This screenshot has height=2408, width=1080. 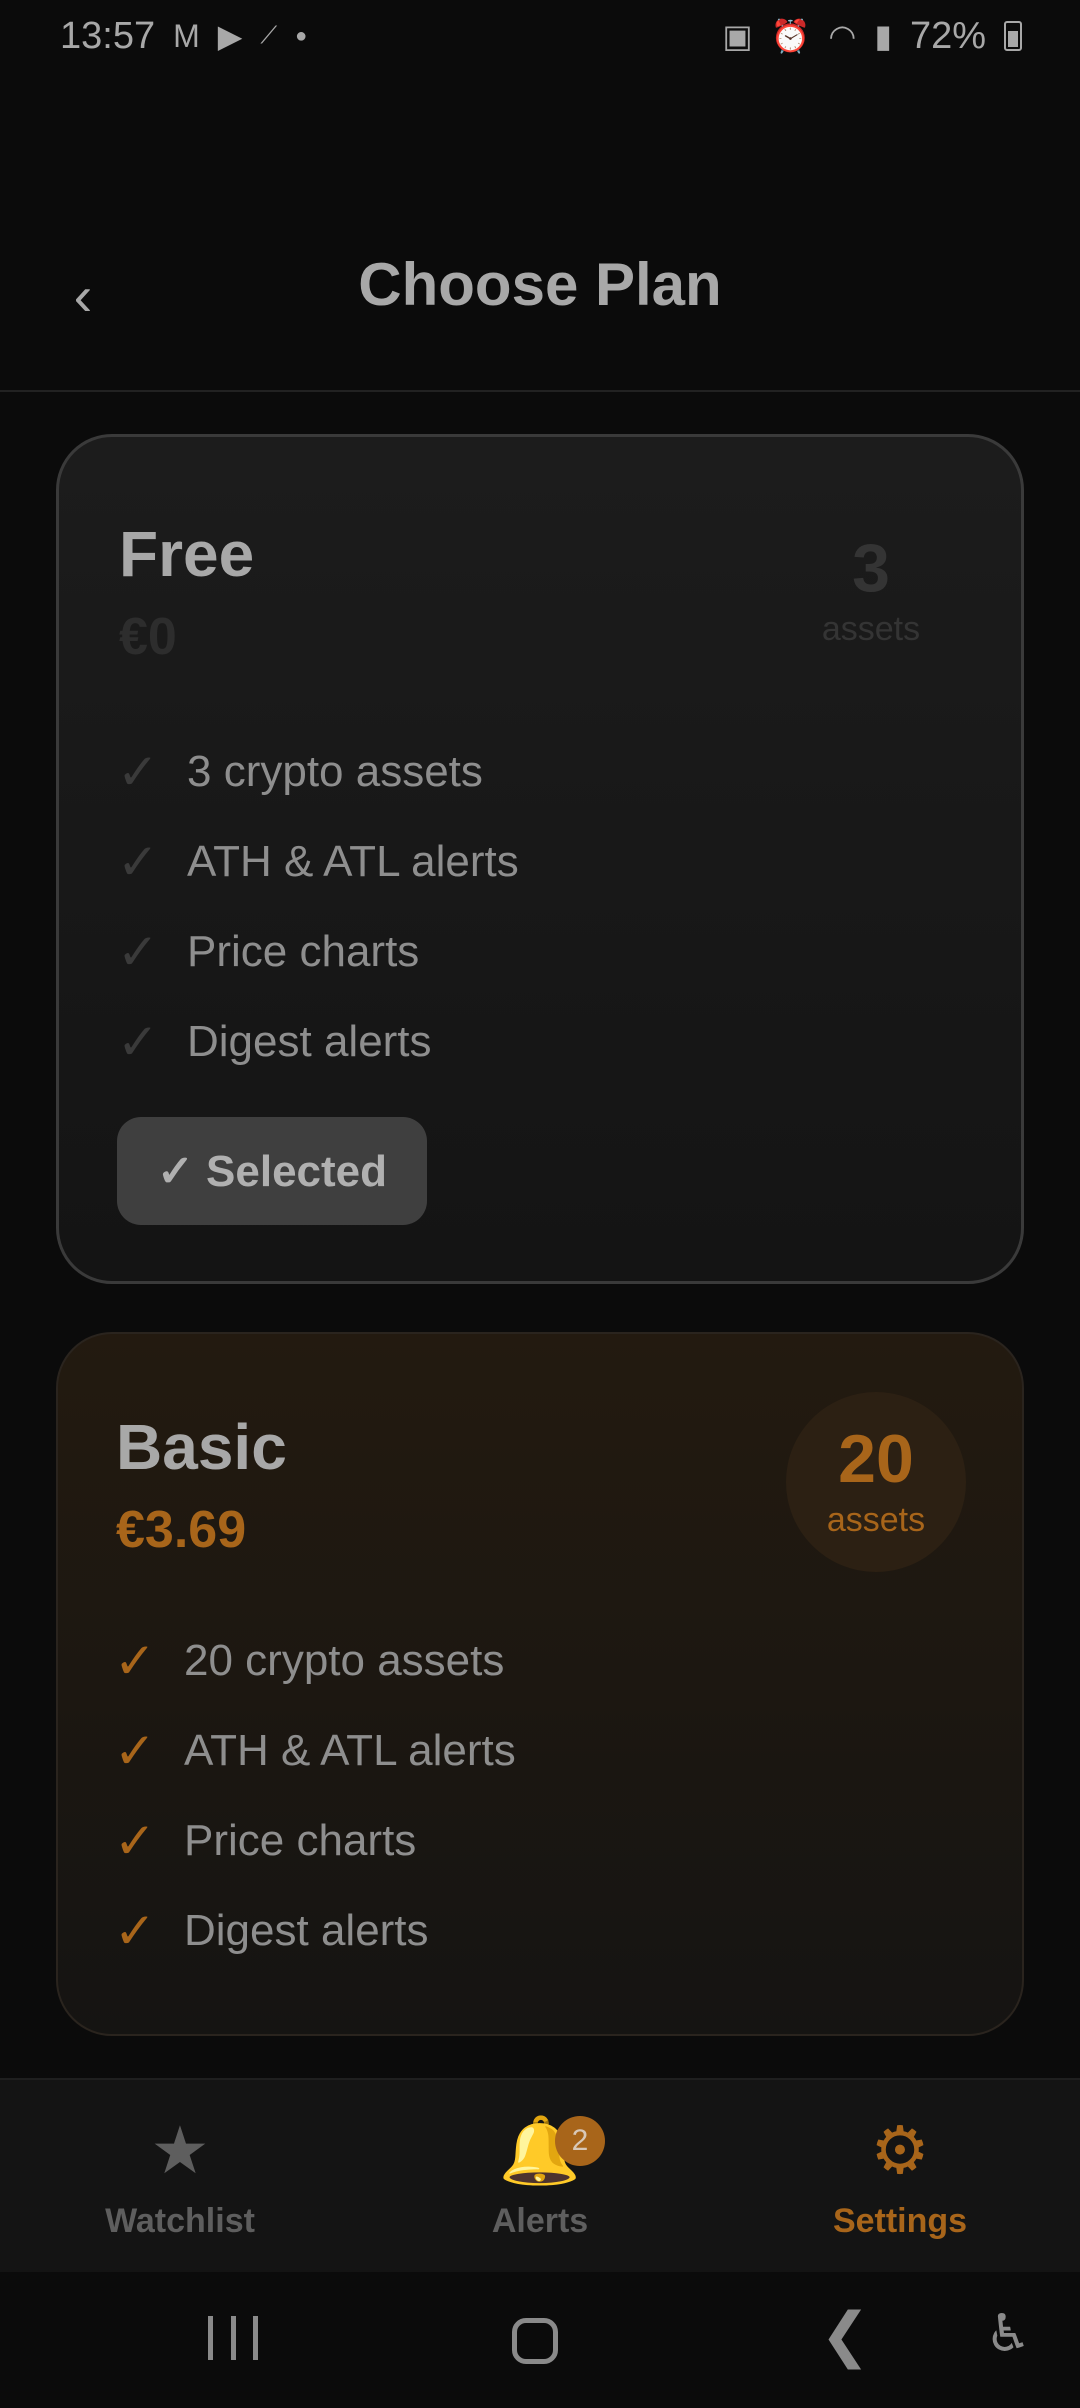 I want to click on app-bar: ‹ Choose Plan, so click(x=540, y=306).